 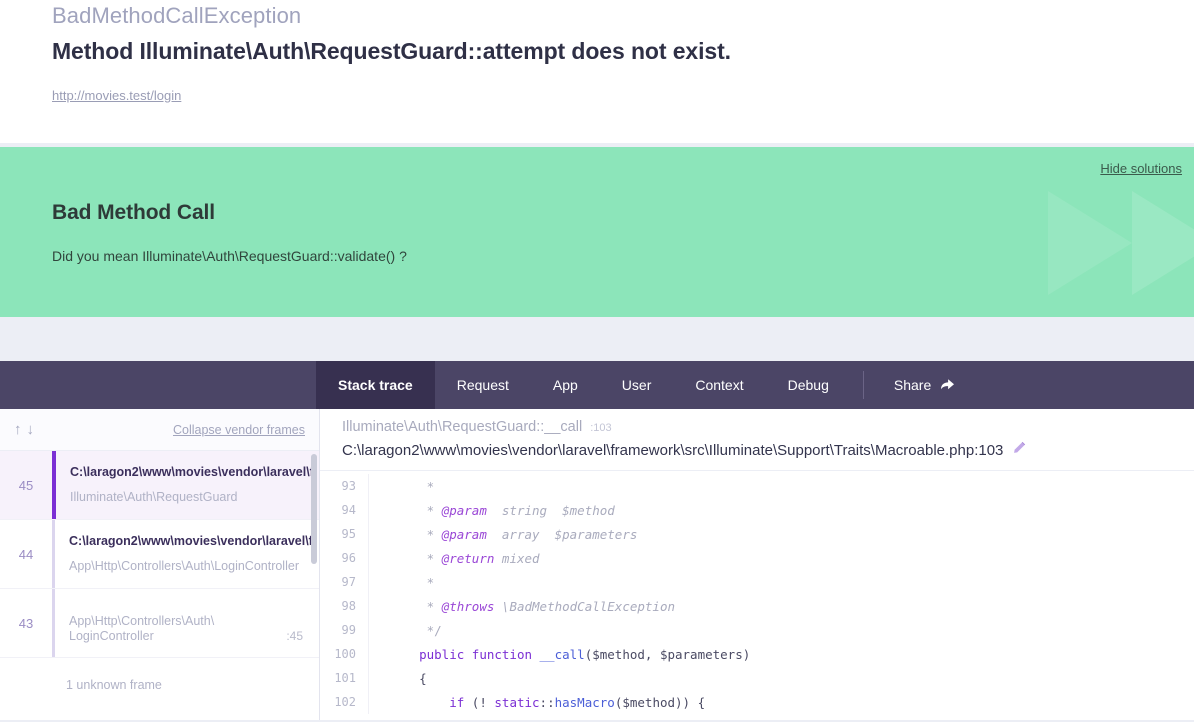 What do you see at coordinates (757, 486) in the screenshot?
I see `code-line: 93 *` at bounding box center [757, 486].